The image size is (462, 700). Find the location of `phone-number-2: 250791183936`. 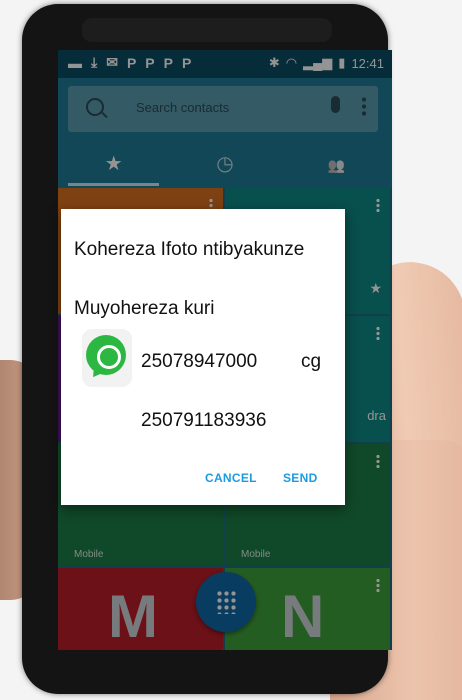

phone-number-2: 250791183936 is located at coordinates (204, 420).